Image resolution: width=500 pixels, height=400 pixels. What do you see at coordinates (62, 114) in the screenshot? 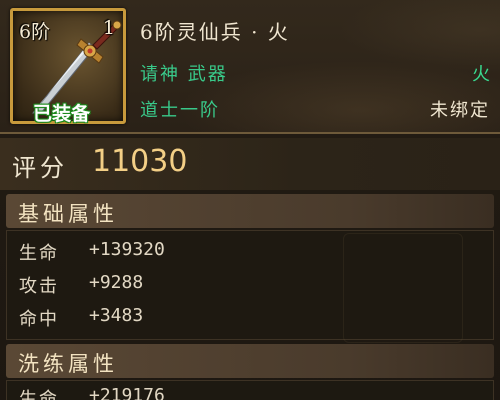
I see `equipped-badge: 已装备` at bounding box center [62, 114].